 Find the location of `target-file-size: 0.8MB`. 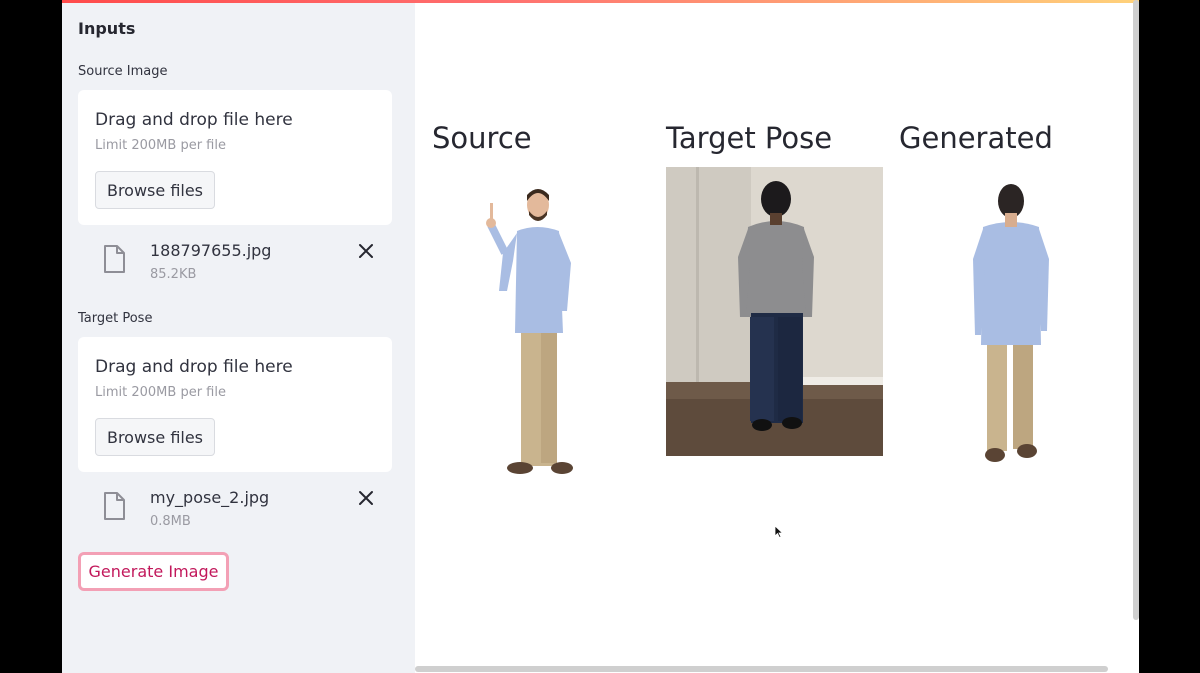

target-file-size: 0.8MB is located at coordinates (170, 521).